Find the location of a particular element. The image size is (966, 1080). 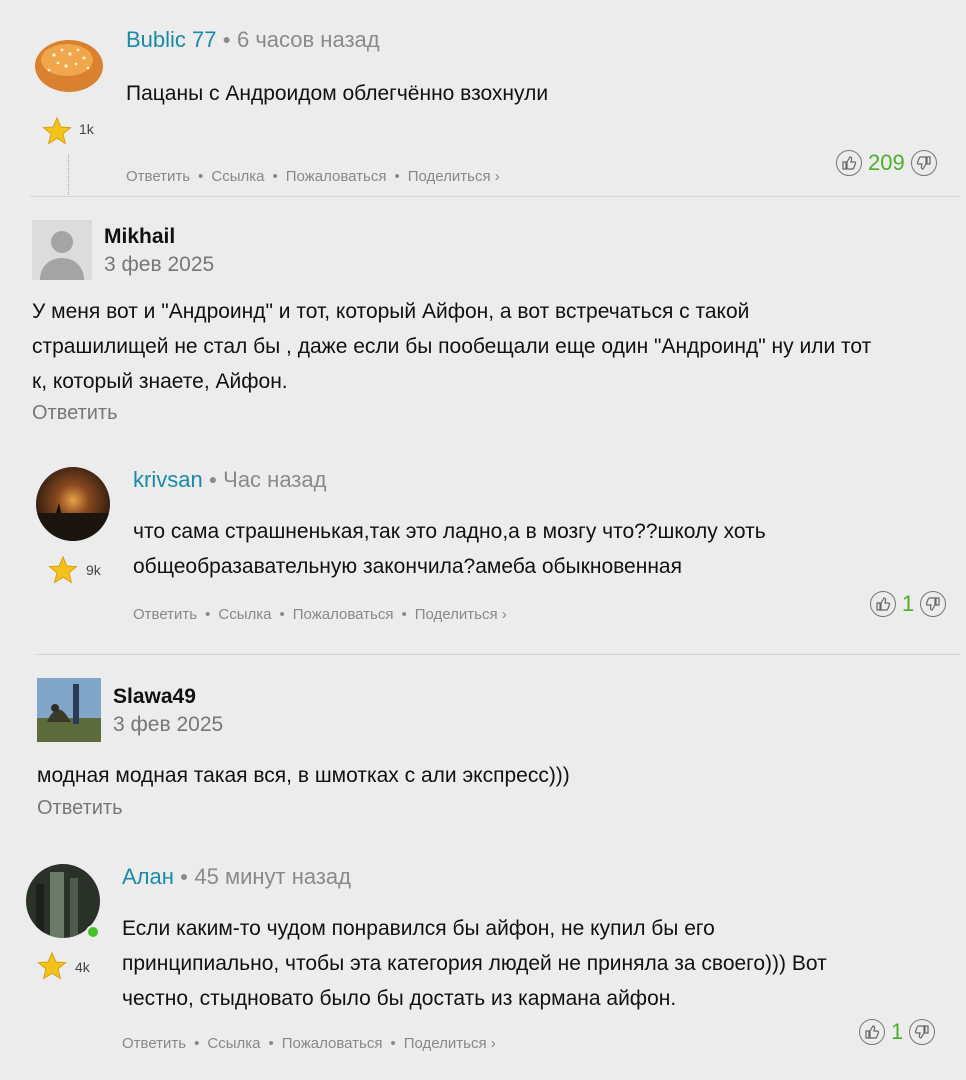

author-link: Mikhail is located at coordinates (139, 237).